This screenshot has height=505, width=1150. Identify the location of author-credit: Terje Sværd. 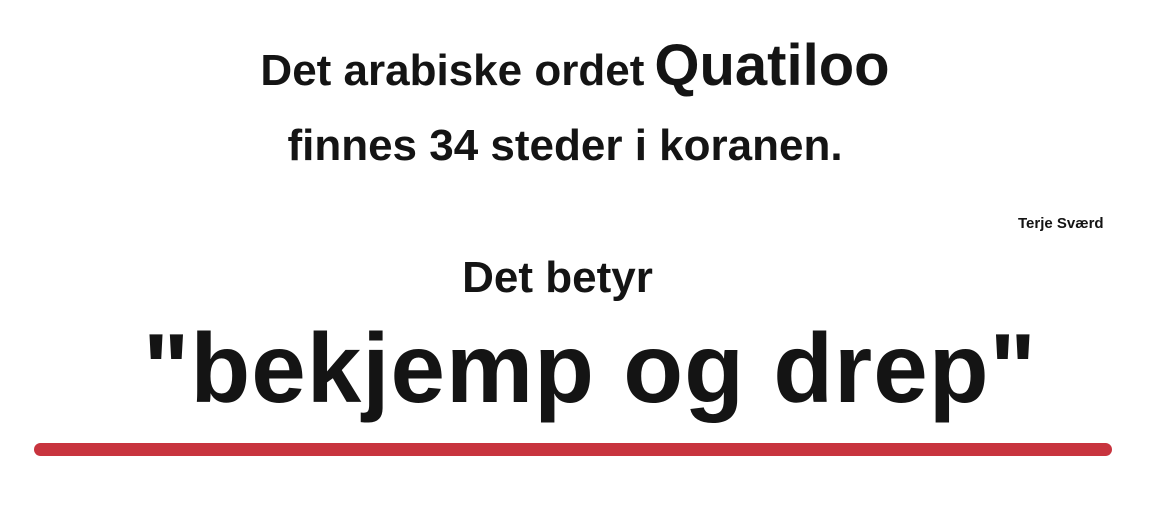
(1061, 223).